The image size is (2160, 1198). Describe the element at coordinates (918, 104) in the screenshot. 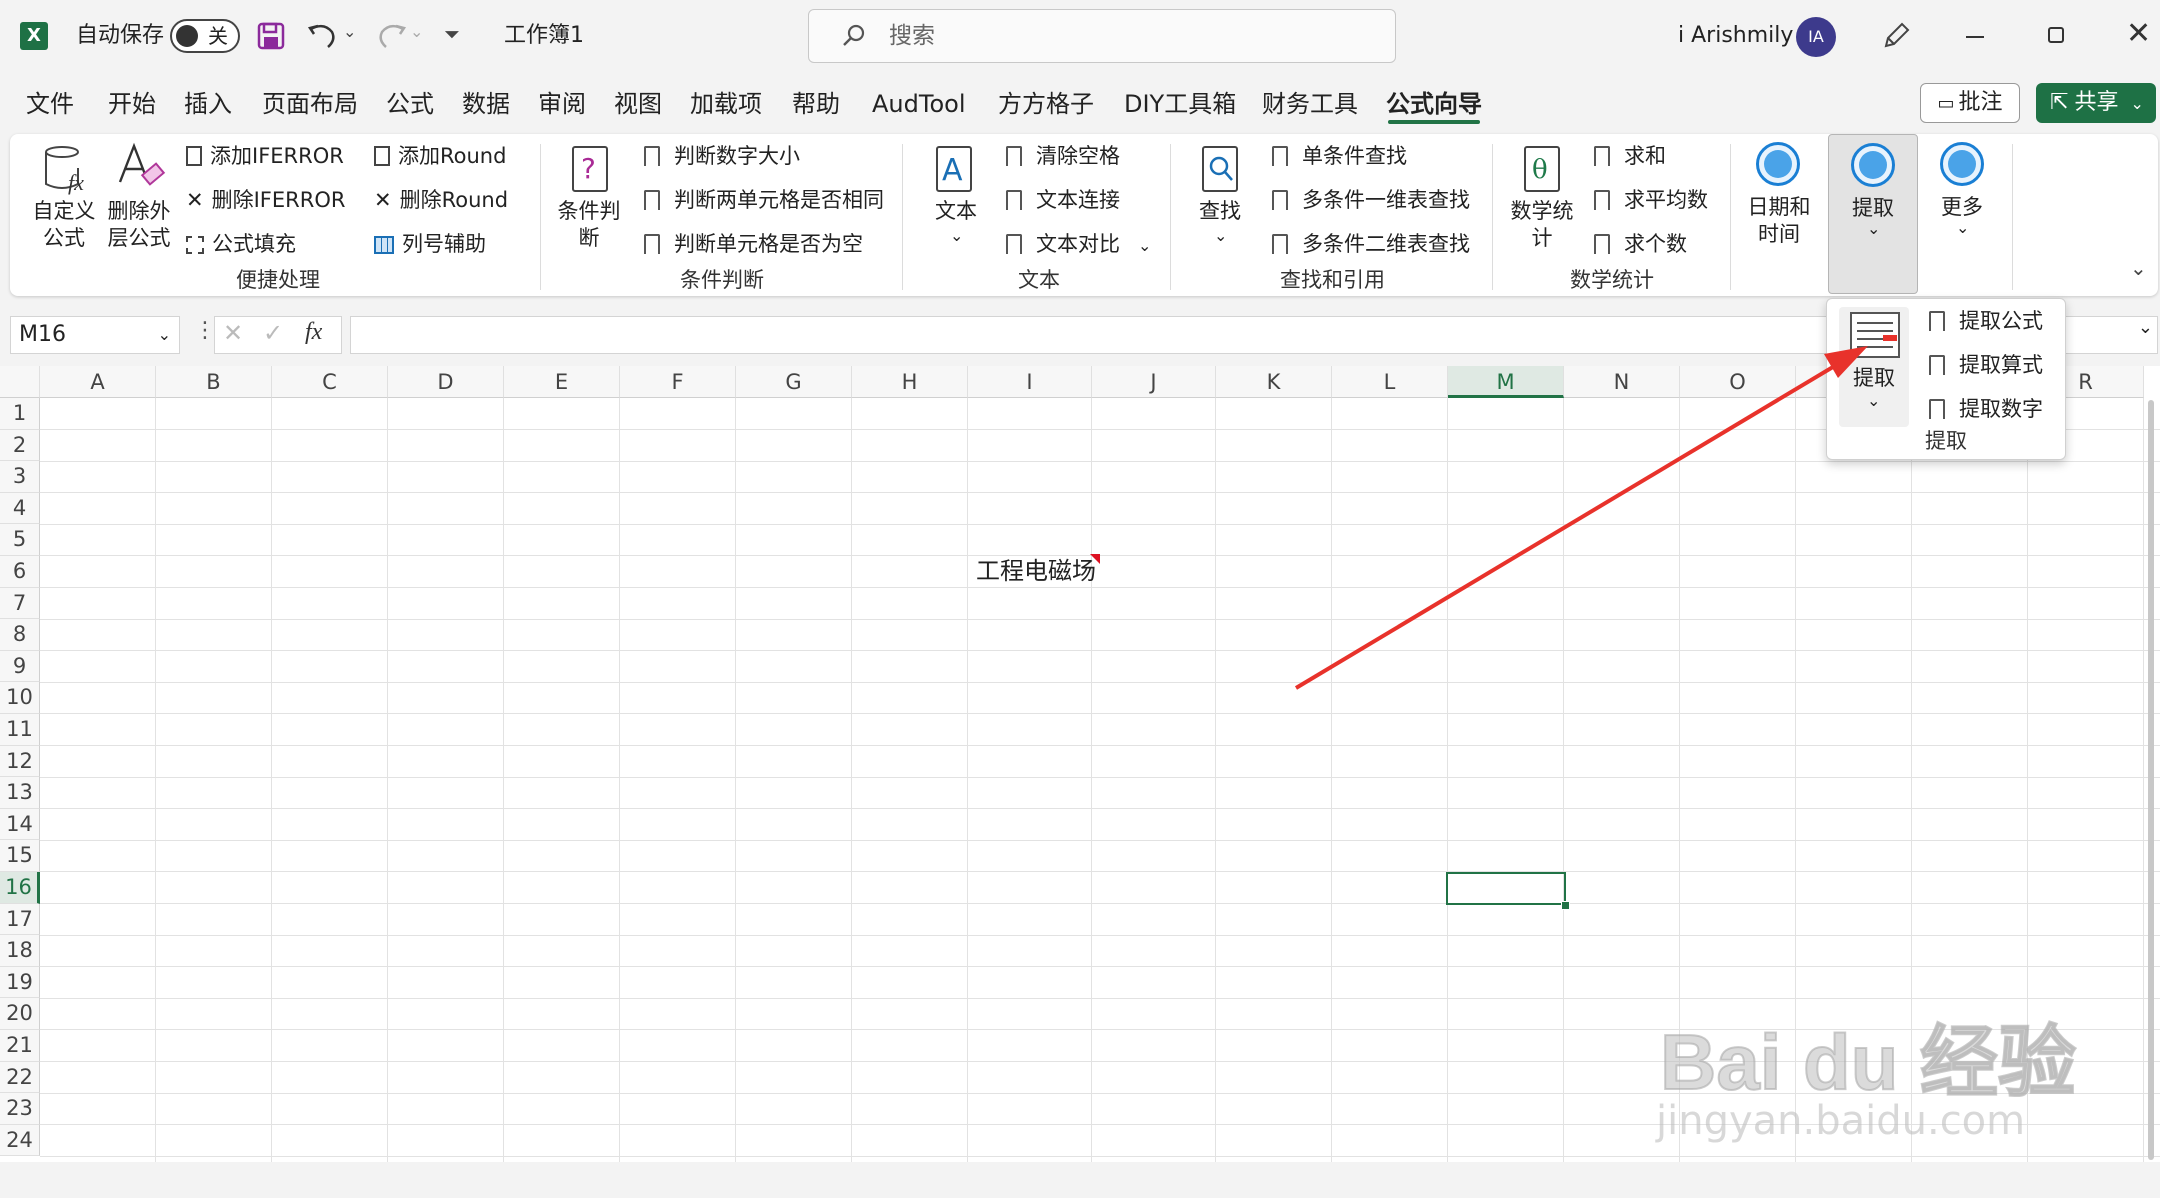

I see `tab-audtool: AudTool` at that location.